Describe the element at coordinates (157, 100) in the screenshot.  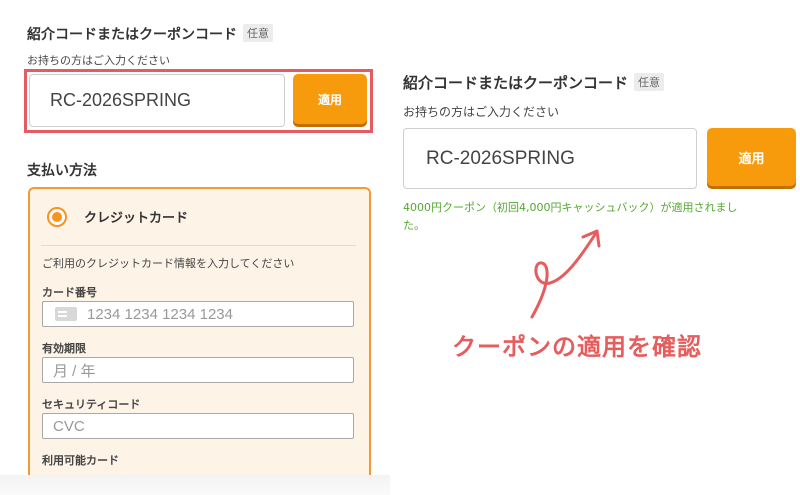
I see `coupon-code-input: RC-2026SPRING` at that location.